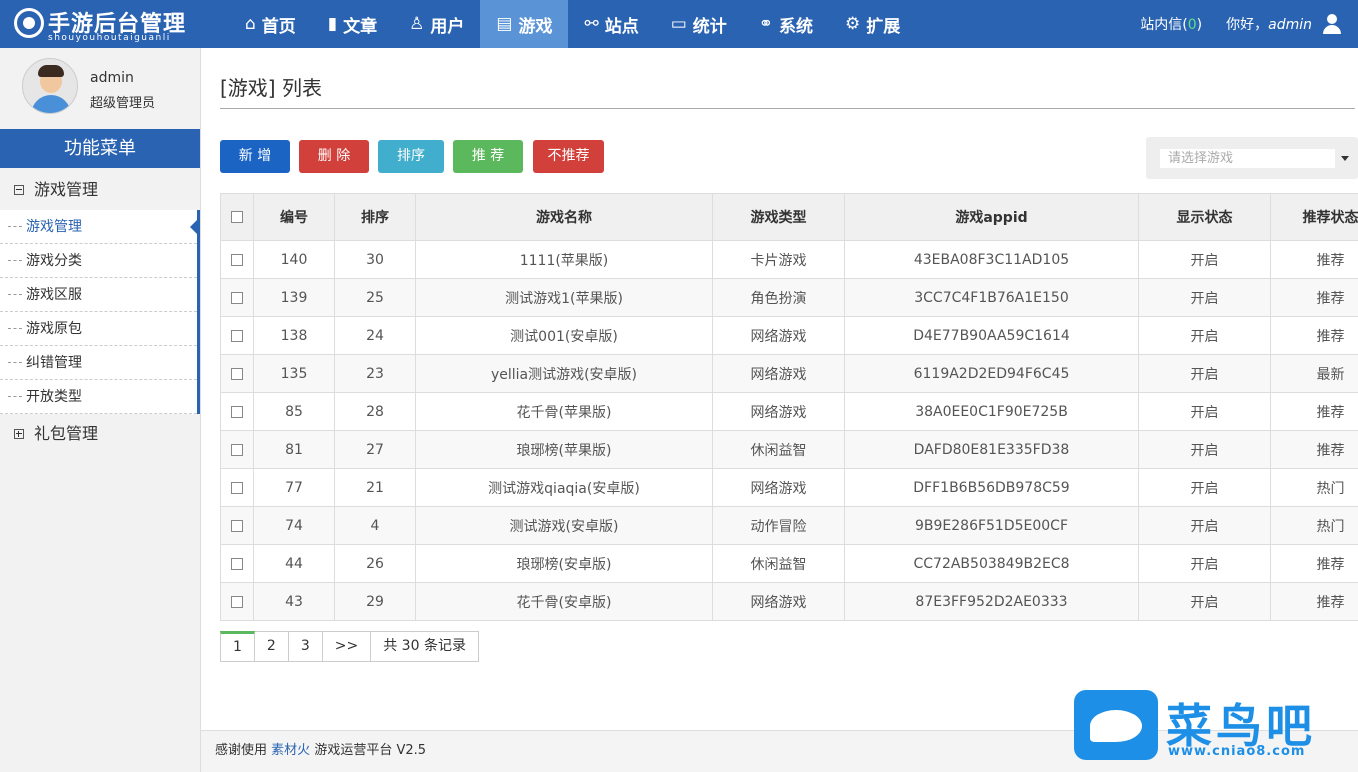 The height and width of the screenshot is (772, 1358). What do you see at coordinates (109, 24) in the screenshot?
I see `logo: 手游后台管理 shouyouhoutaiguanli` at bounding box center [109, 24].